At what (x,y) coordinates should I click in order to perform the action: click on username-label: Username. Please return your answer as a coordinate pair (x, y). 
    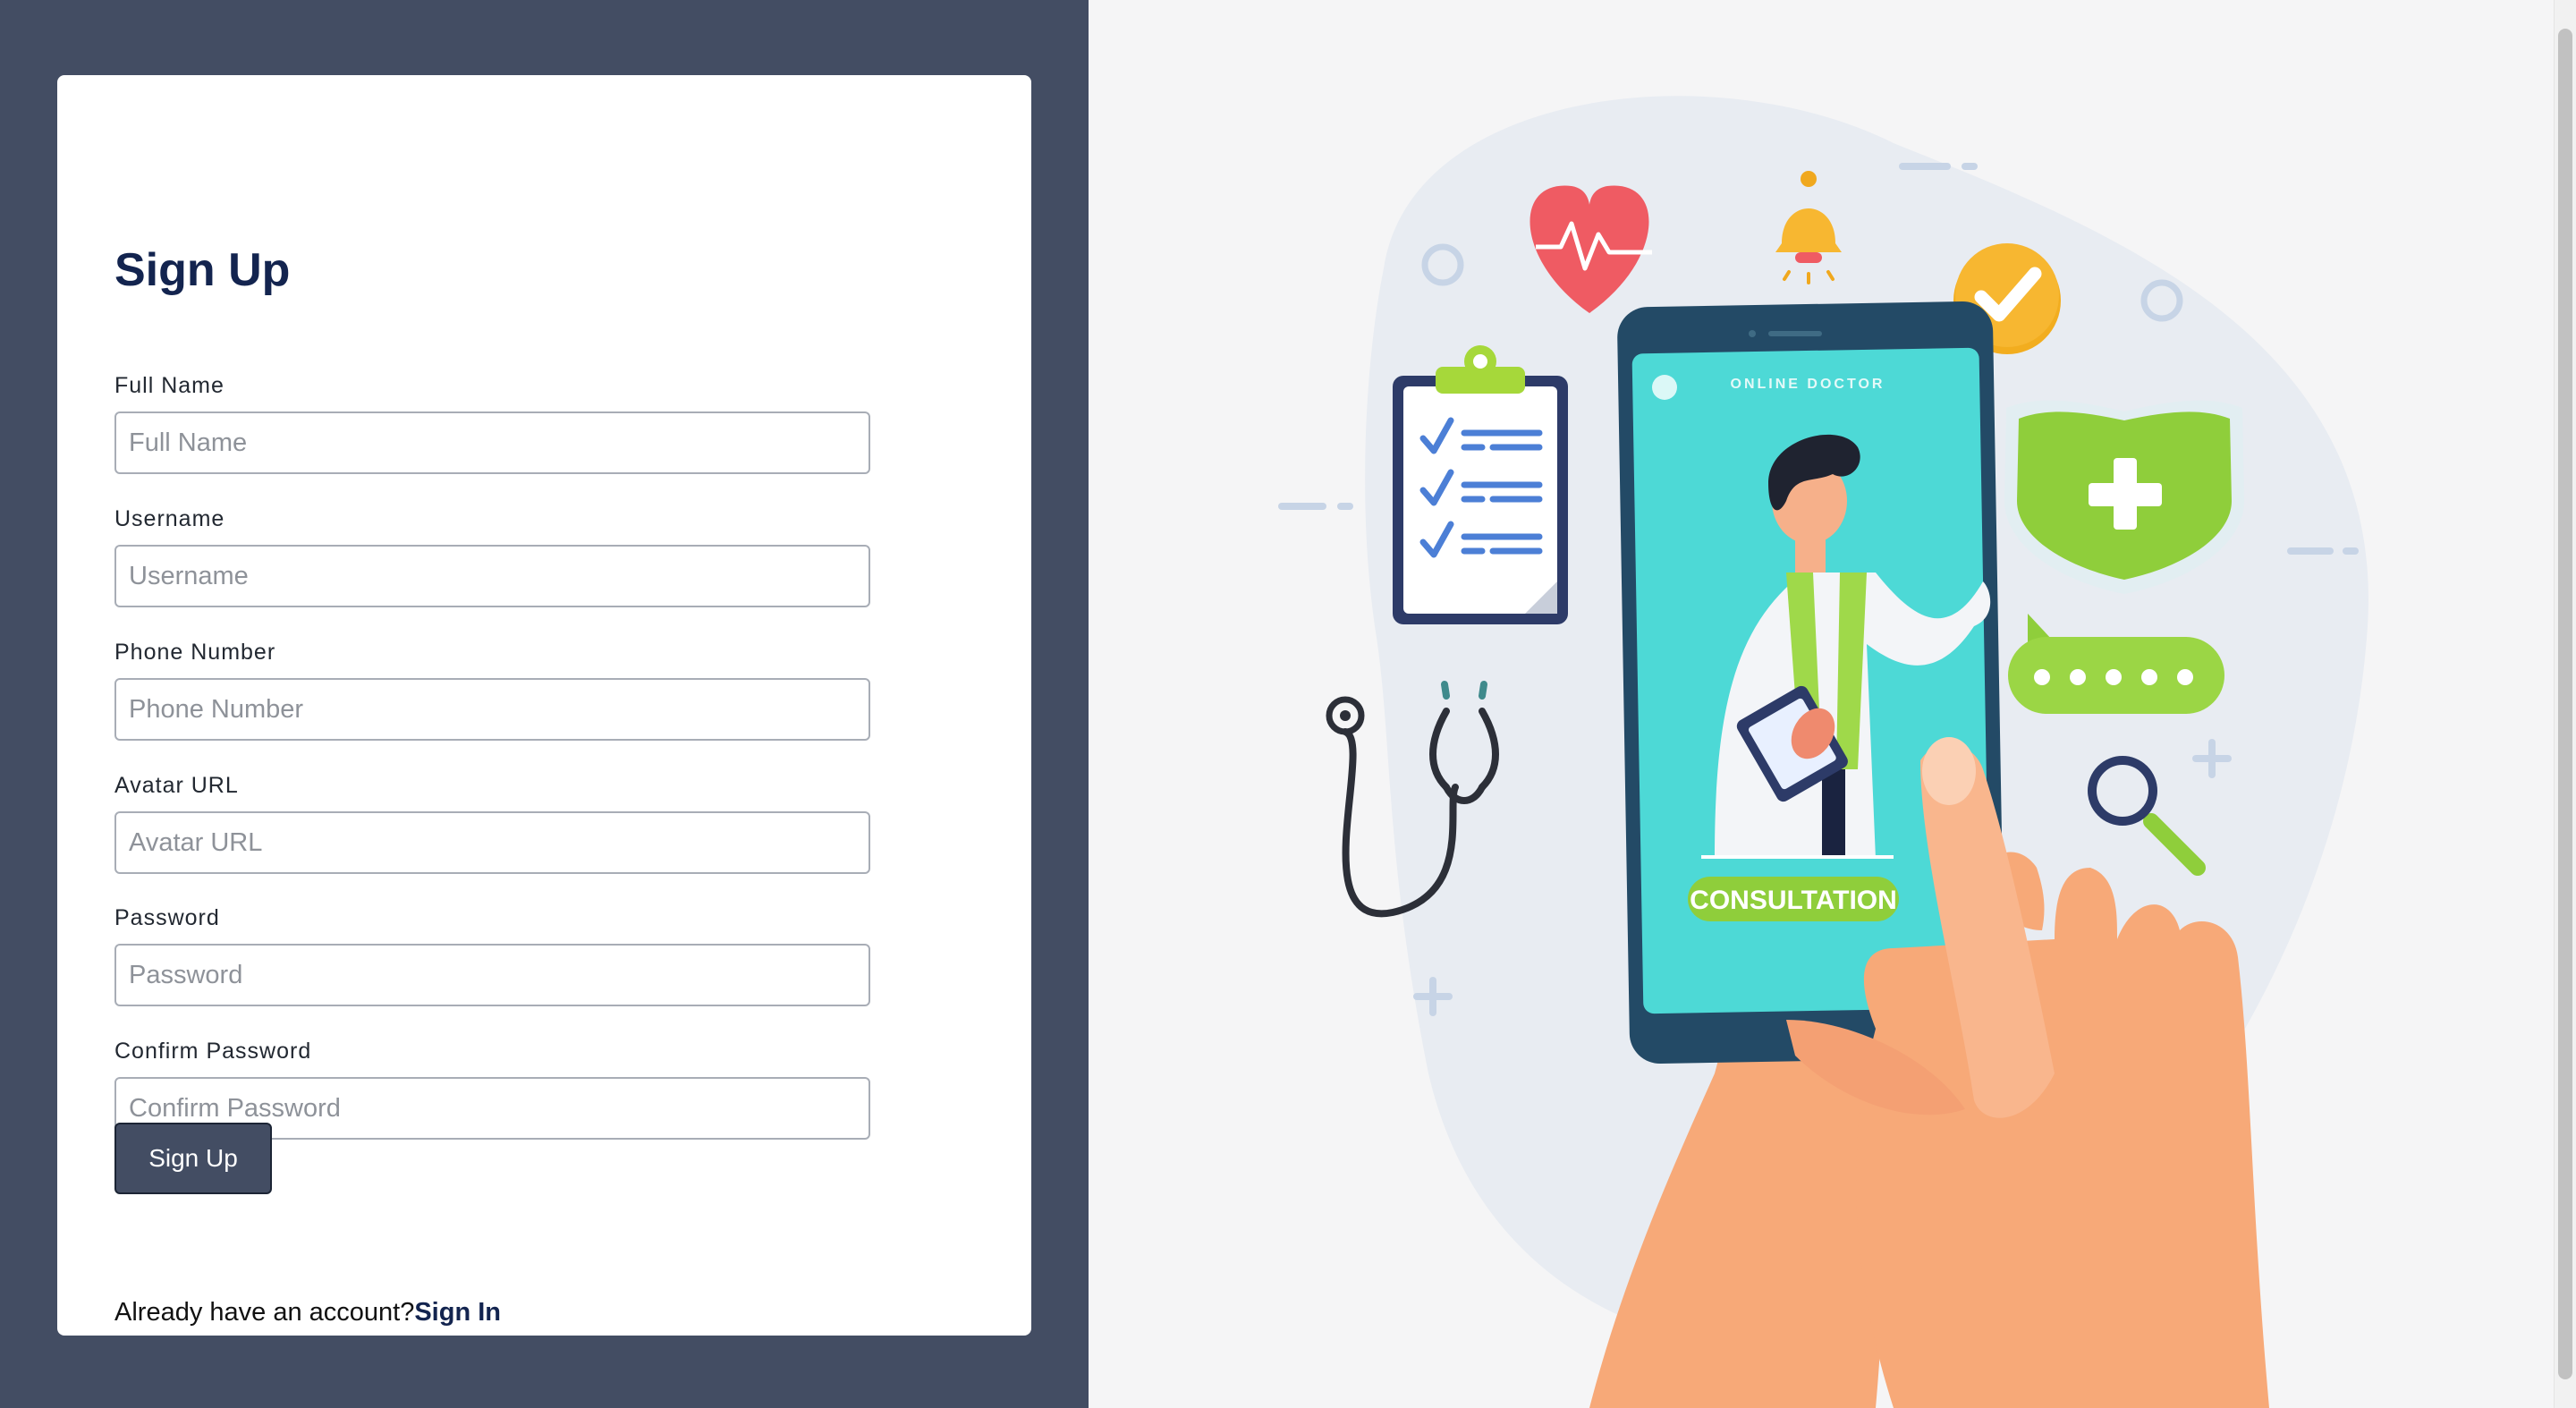
    Looking at the image, I should click on (169, 518).